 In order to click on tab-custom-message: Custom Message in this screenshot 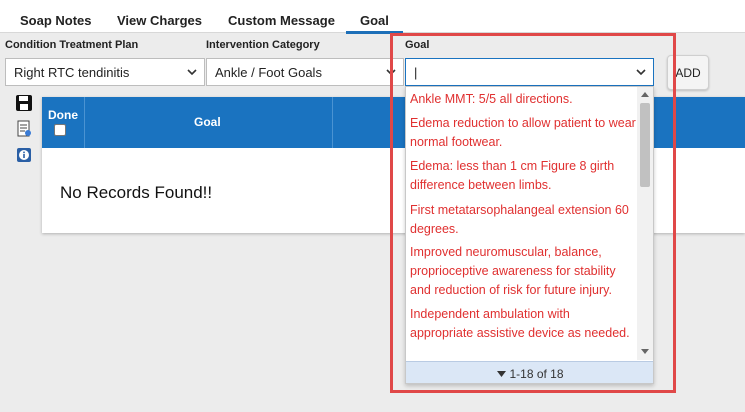, I will do `click(281, 20)`.